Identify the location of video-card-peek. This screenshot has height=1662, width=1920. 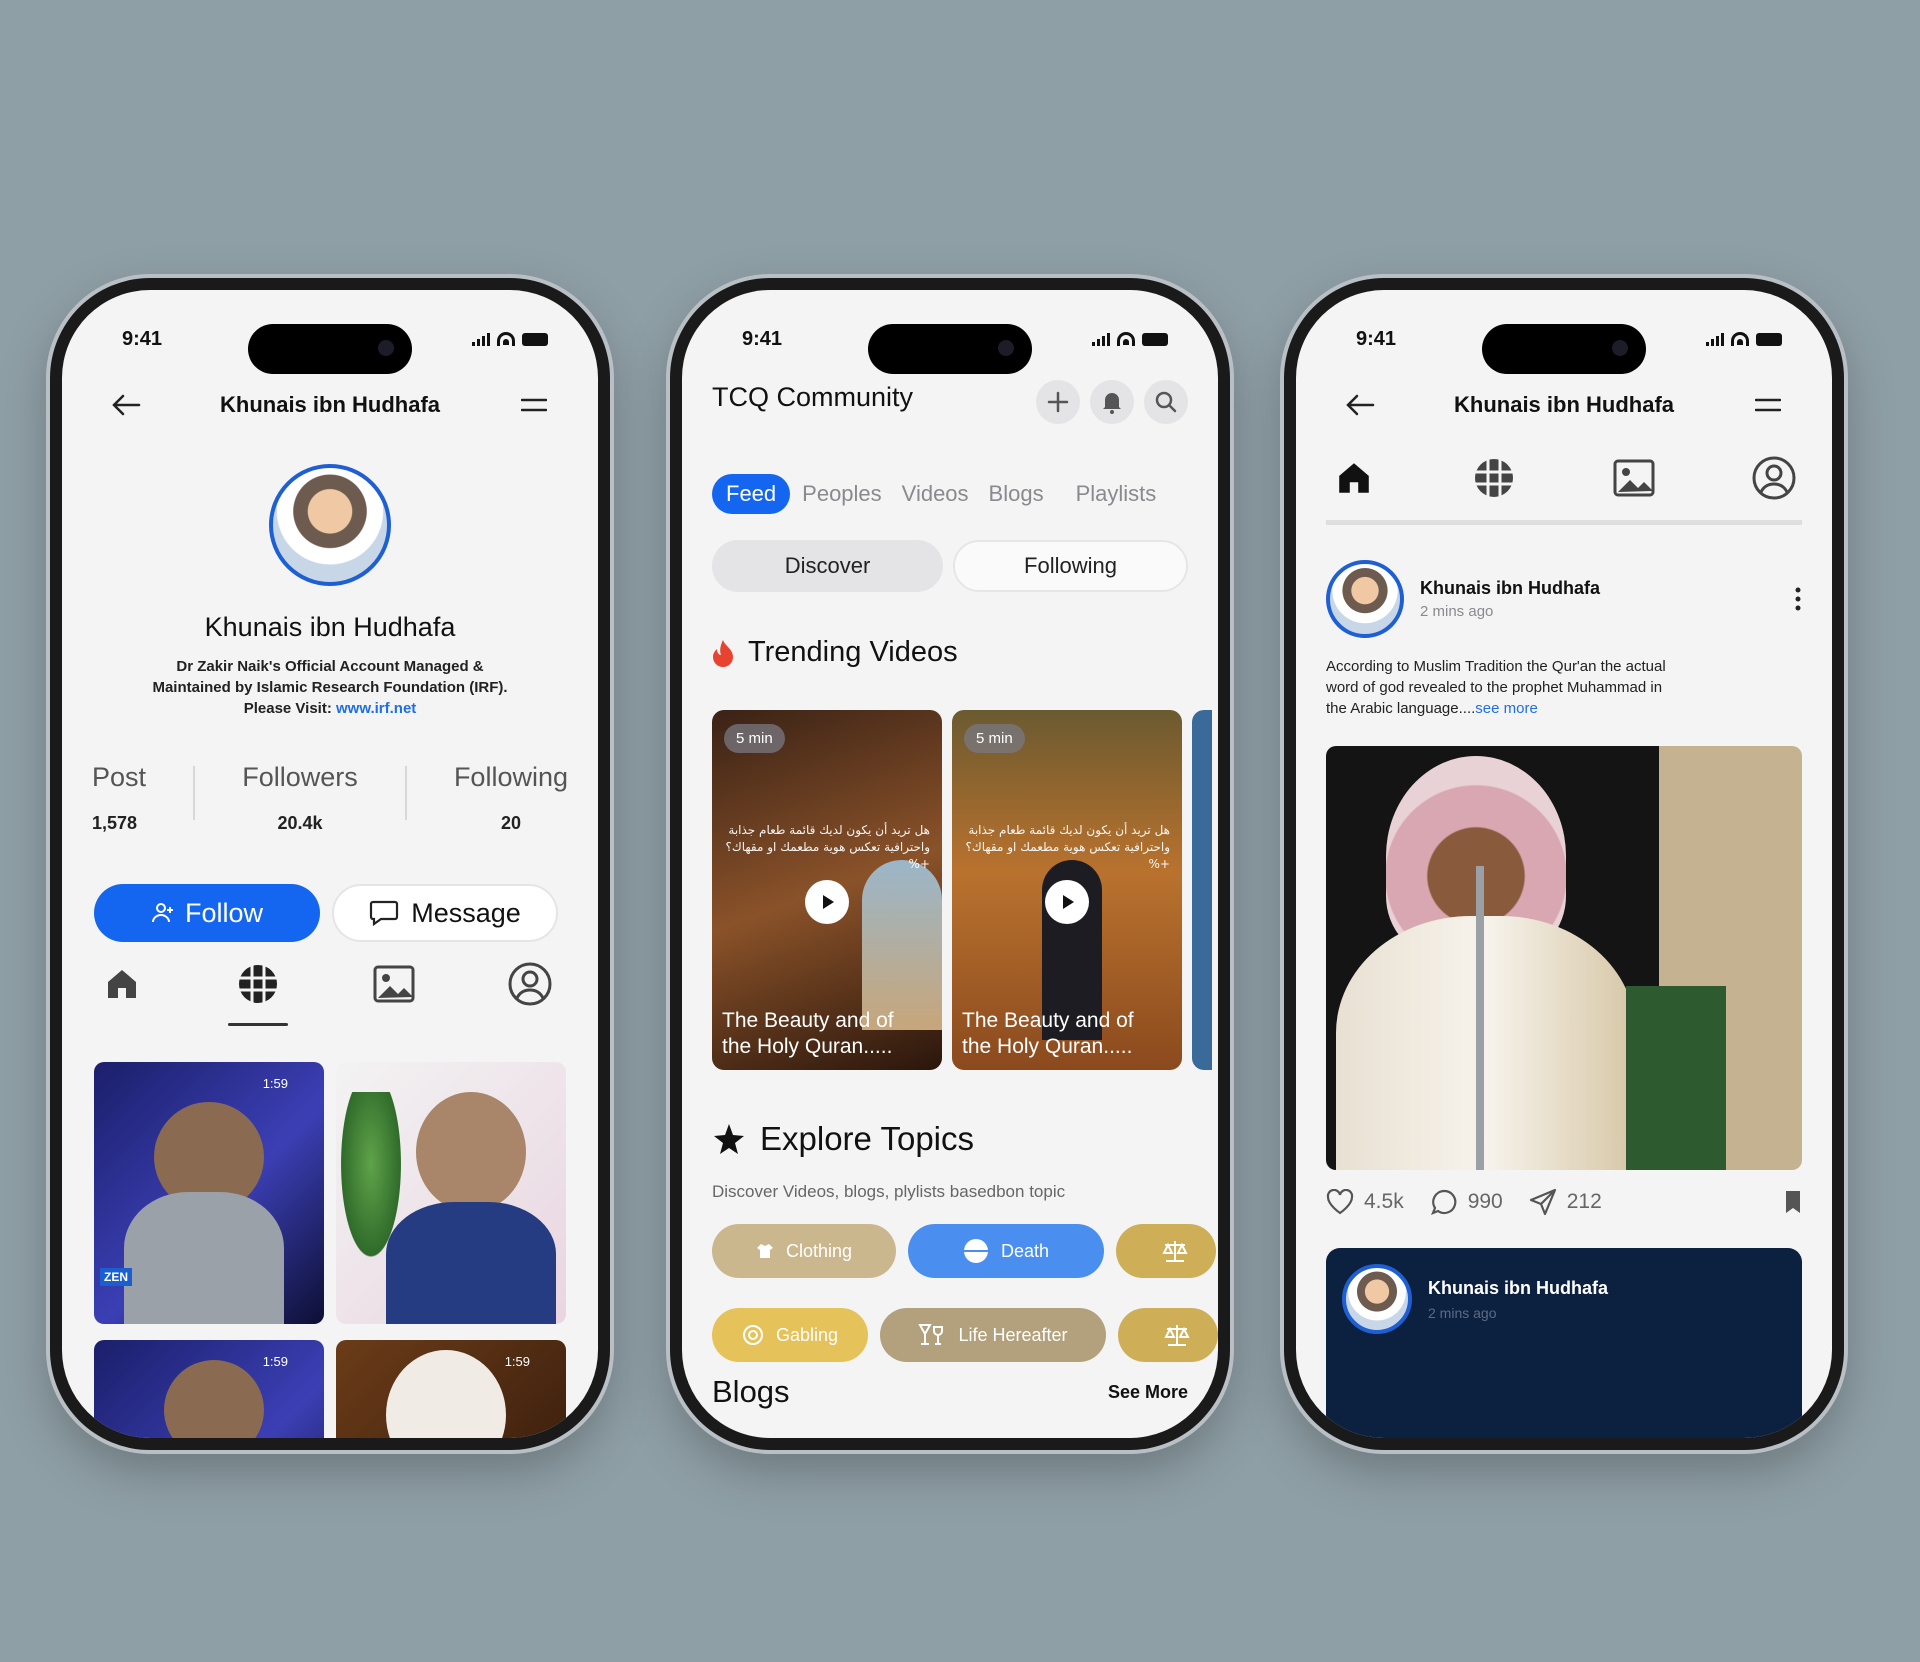
(1202, 890).